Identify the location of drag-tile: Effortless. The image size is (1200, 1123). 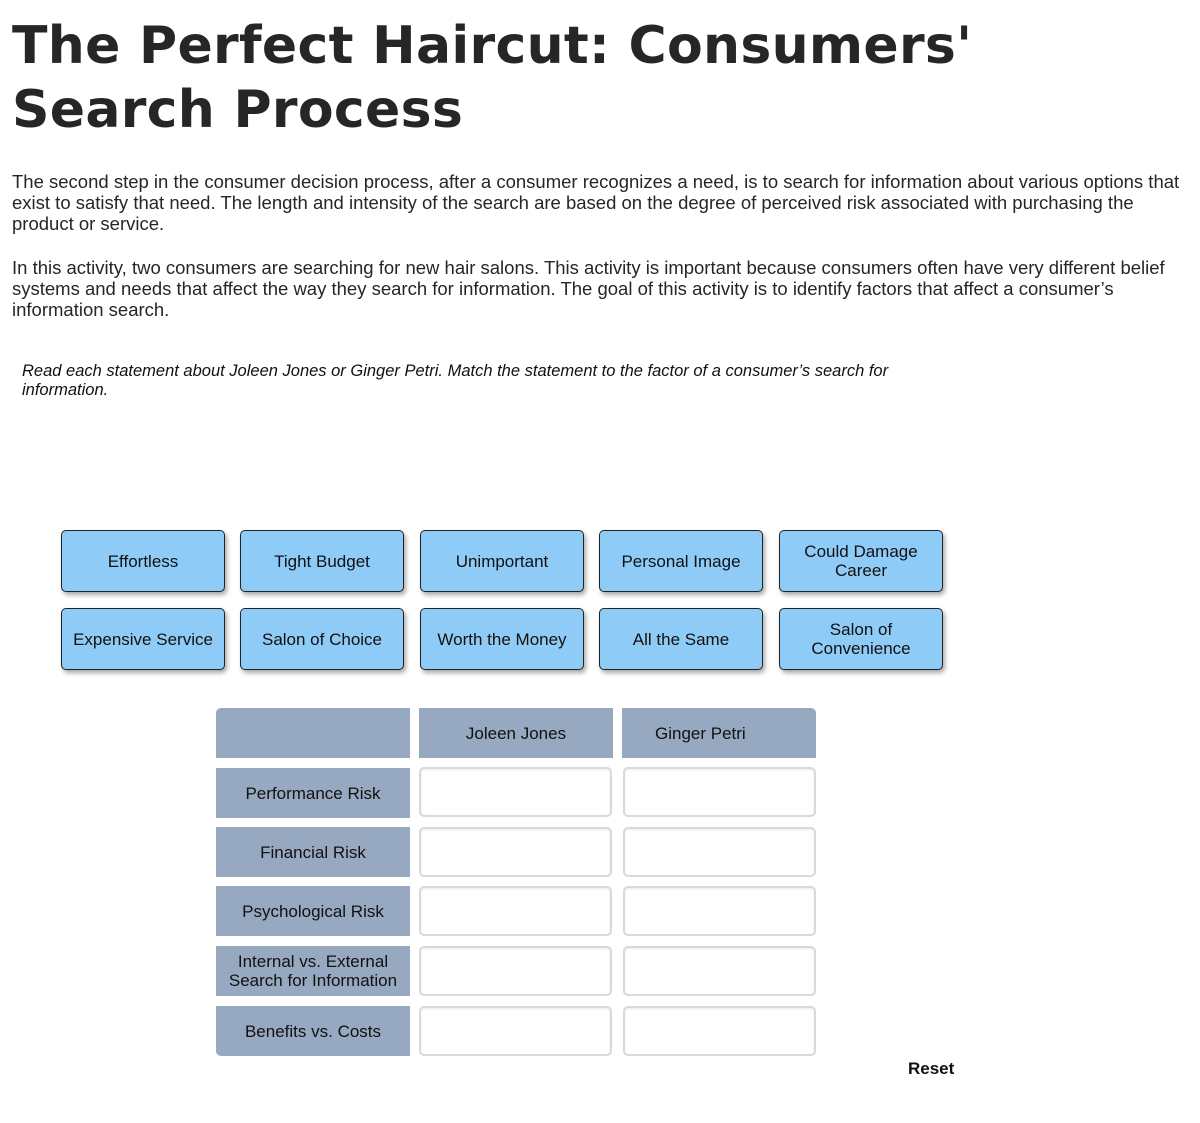
(143, 561).